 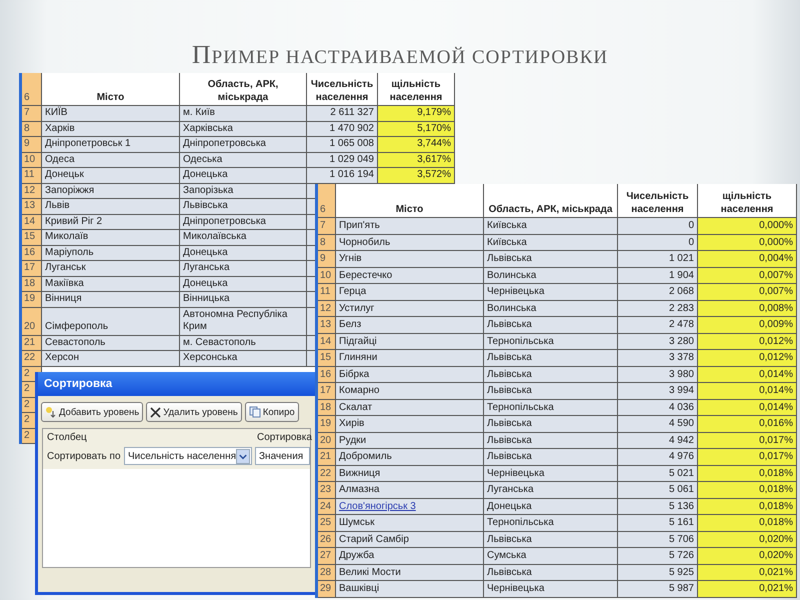 I want to click on population-cell: 3 980, so click(x=658, y=374).